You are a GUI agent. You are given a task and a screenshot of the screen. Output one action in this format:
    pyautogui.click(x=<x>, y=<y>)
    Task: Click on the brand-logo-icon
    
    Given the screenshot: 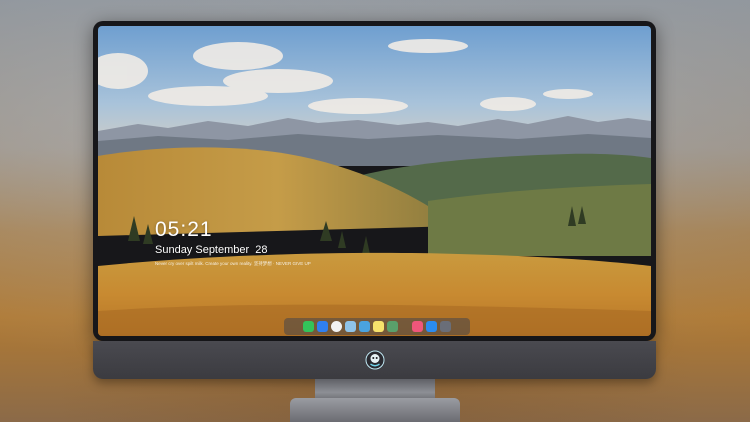 What is the action you would take?
    pyautogui.click(x=375, y=360)
    